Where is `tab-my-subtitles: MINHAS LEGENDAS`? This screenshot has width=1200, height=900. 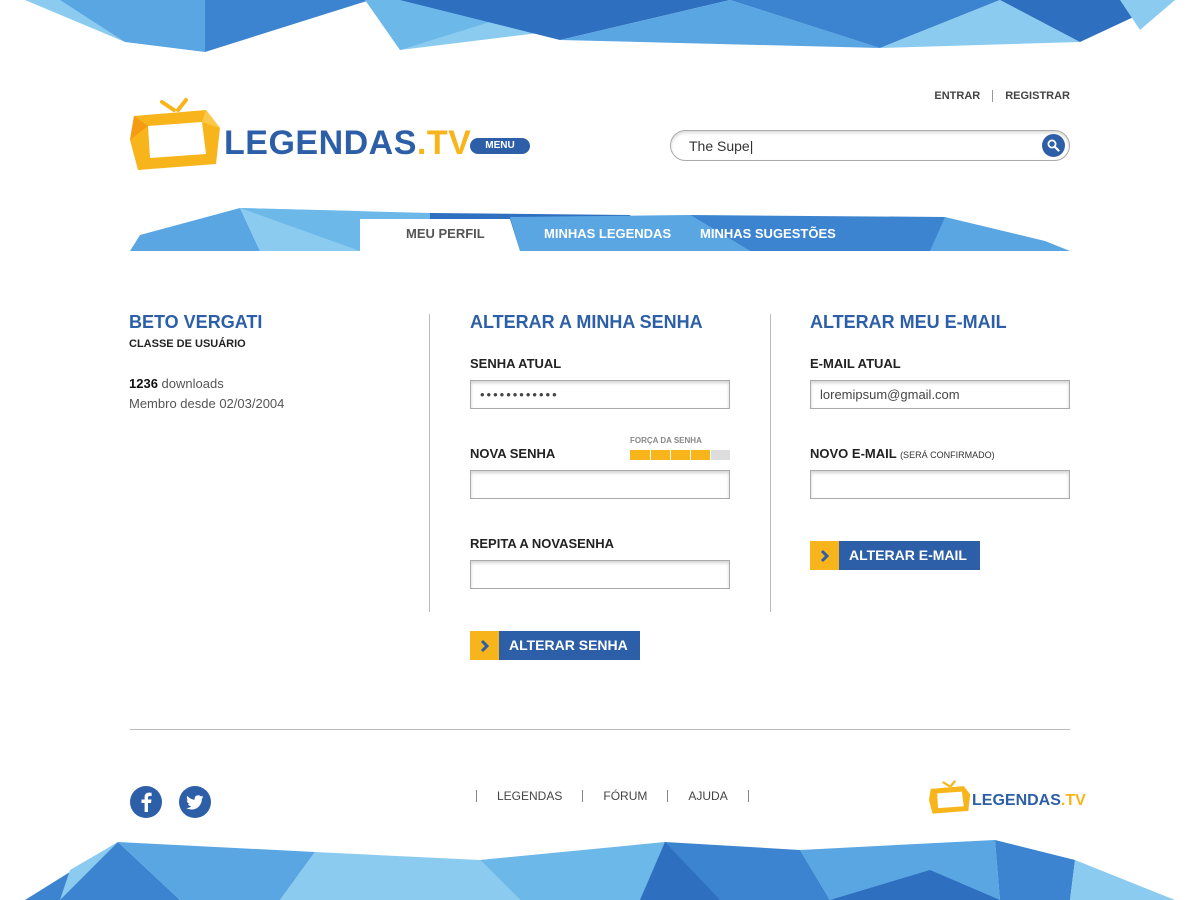
tab-my-subtitles: MINHAS LEGENDAS is located at coordinates (607, 233).